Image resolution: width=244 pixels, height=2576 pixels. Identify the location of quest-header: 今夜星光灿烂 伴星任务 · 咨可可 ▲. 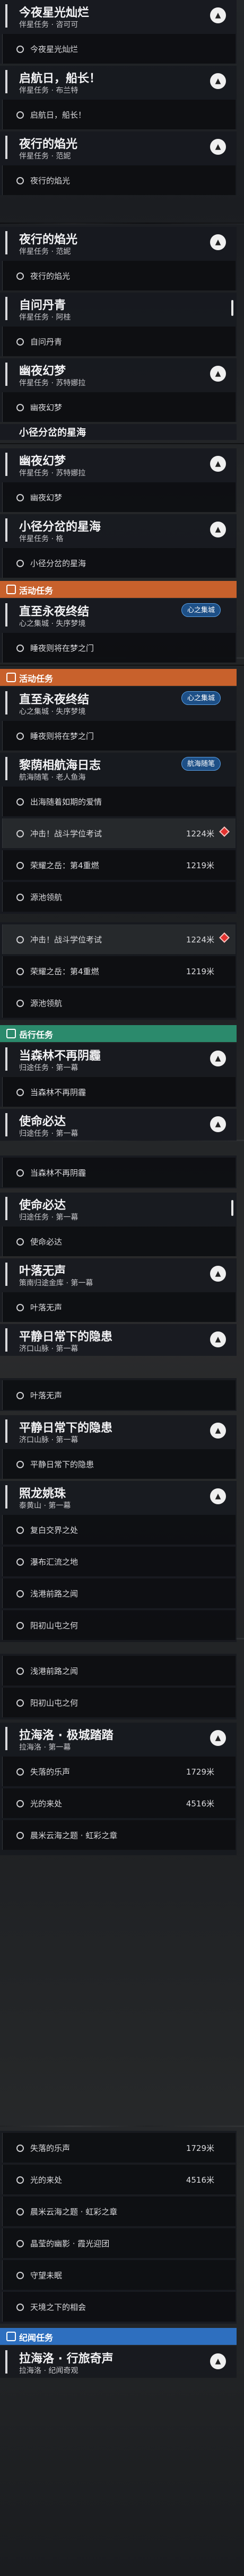
(119, 15).